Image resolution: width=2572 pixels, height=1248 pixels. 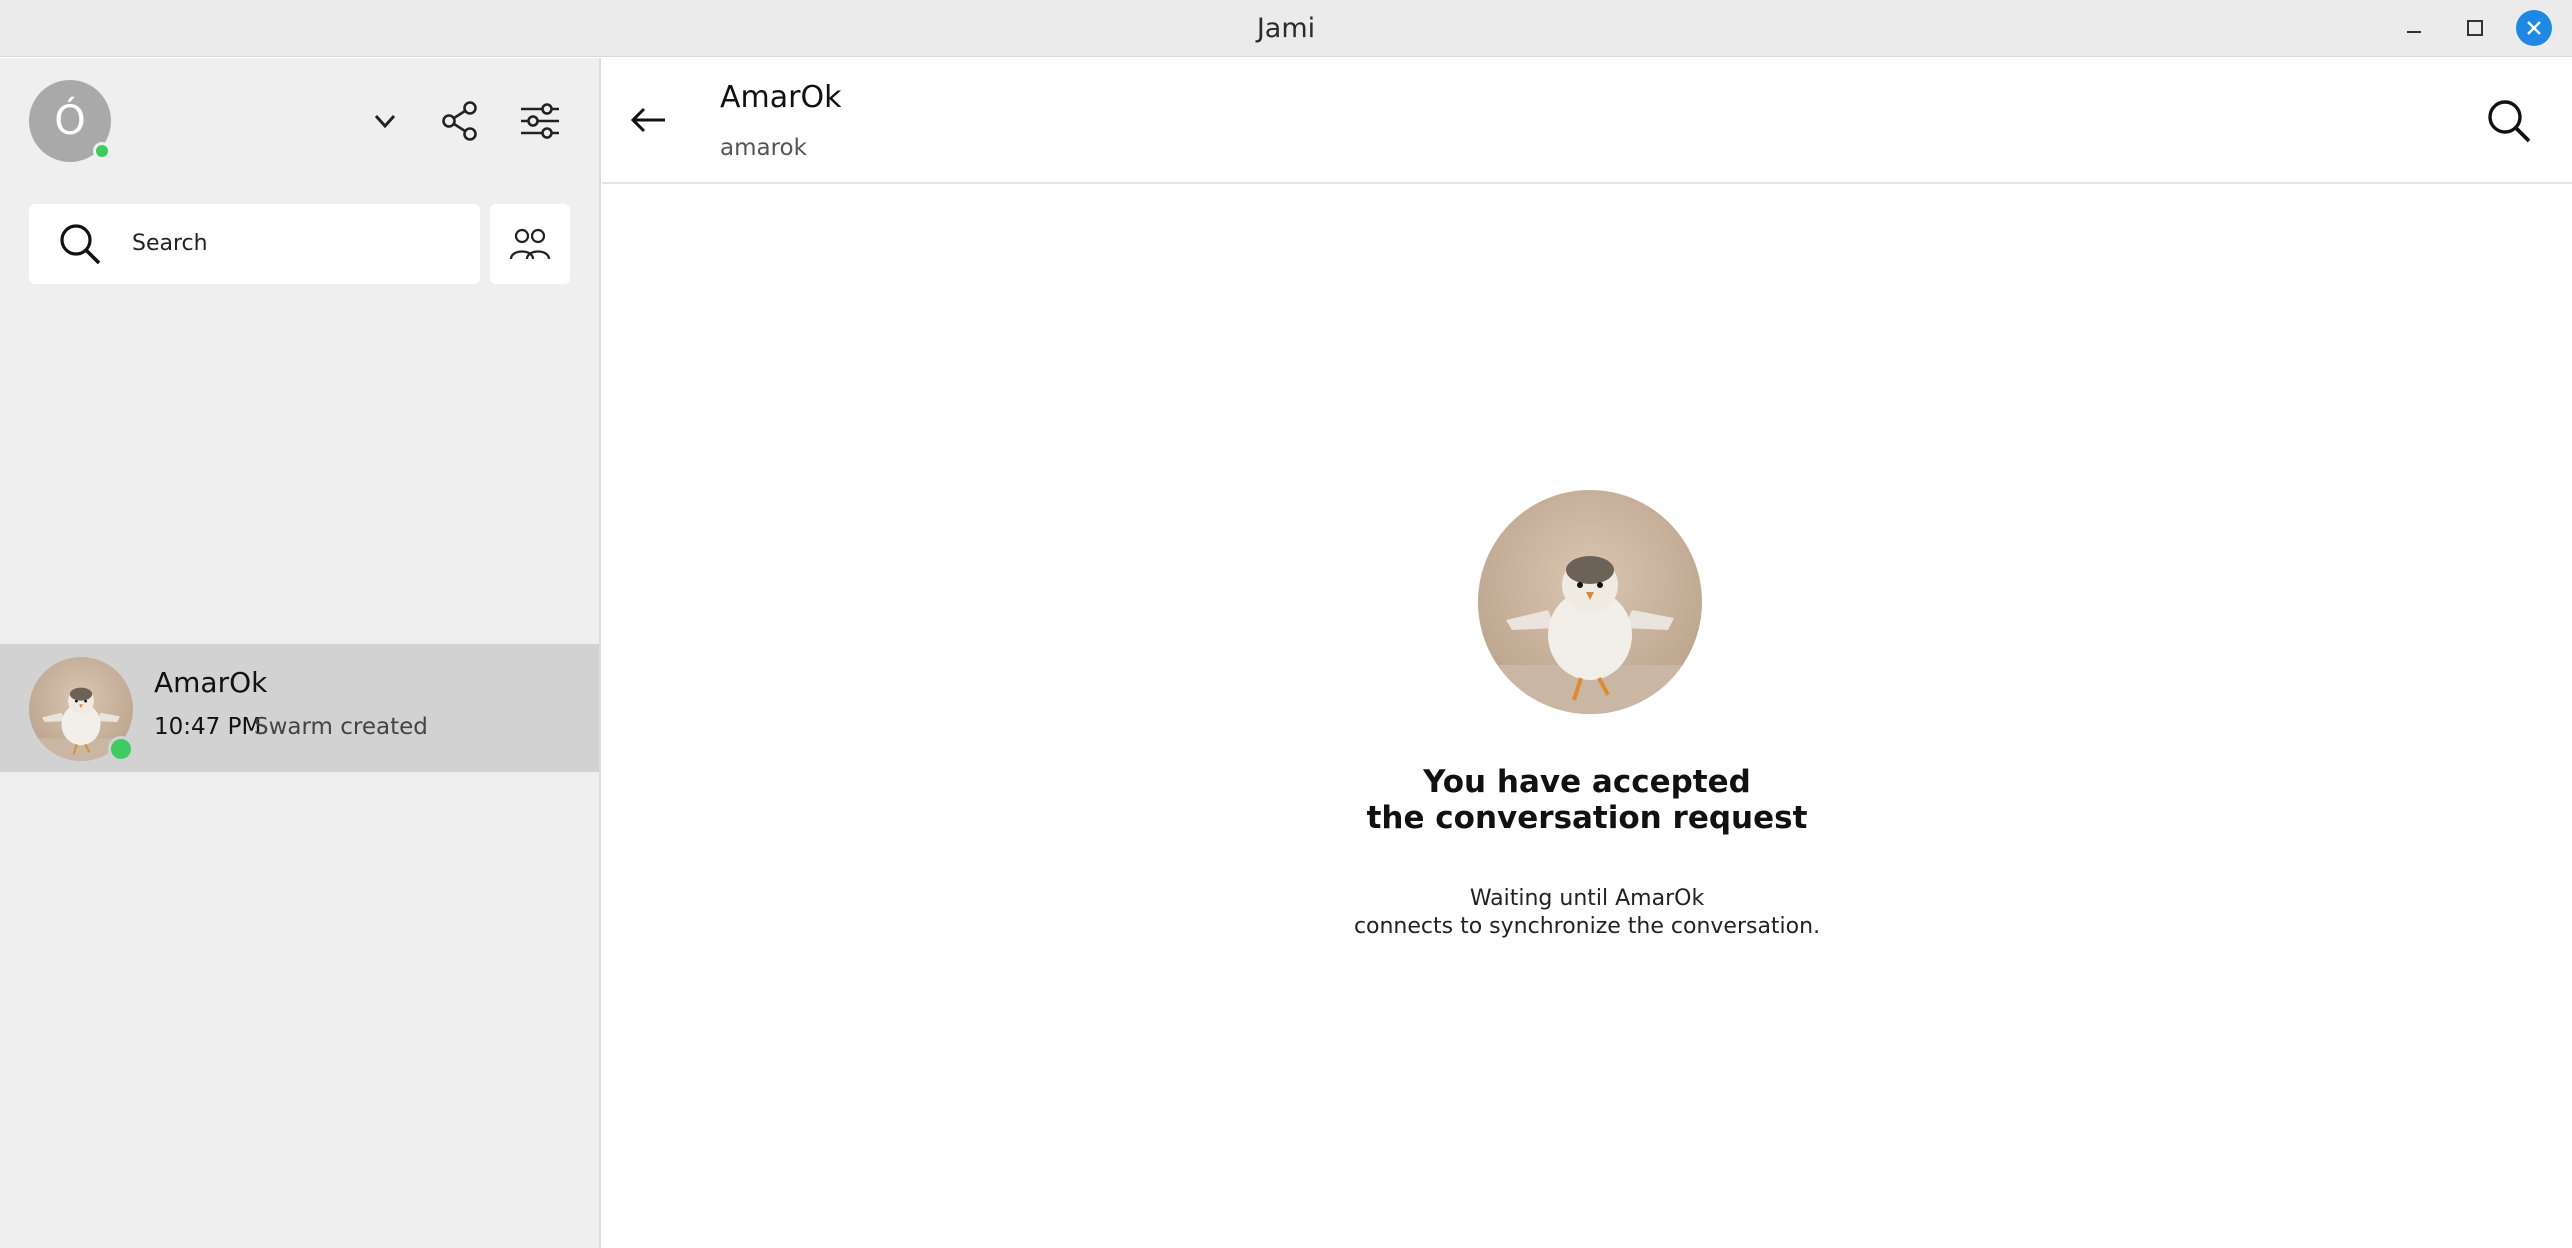 I want to click on share-account-button, so click(x=460, y=121).